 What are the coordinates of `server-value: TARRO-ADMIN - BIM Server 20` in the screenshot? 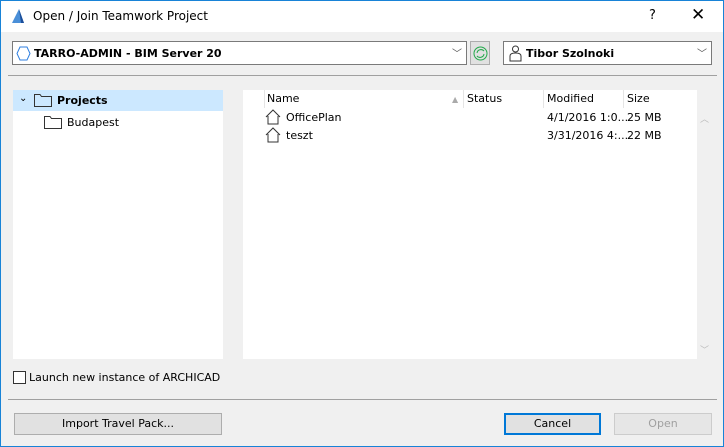 It's located at (128, 53).